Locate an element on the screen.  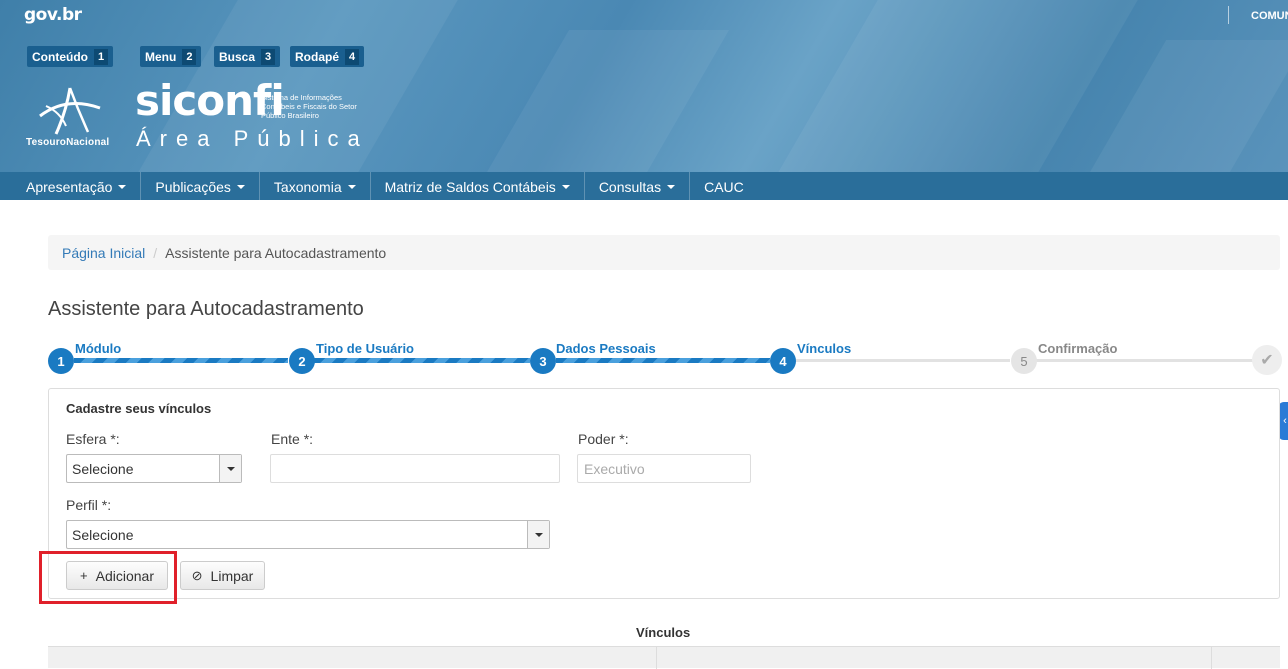
ente-label: Ente *: is located at coordinates (292, 439).